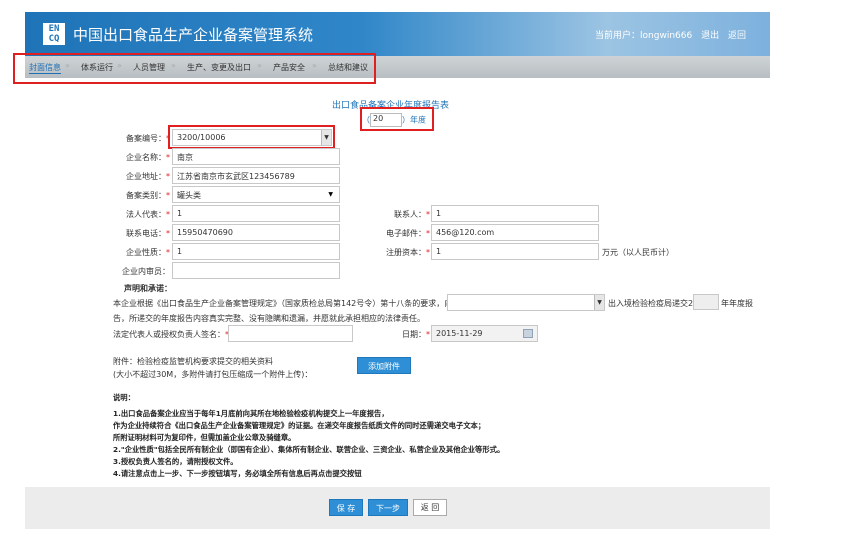 The height and width of the screenshot is (538, 853). Describe the element at coordinates (148, 138) in the screenshot. I see `record-no-label: 备案编号：*` at that location.